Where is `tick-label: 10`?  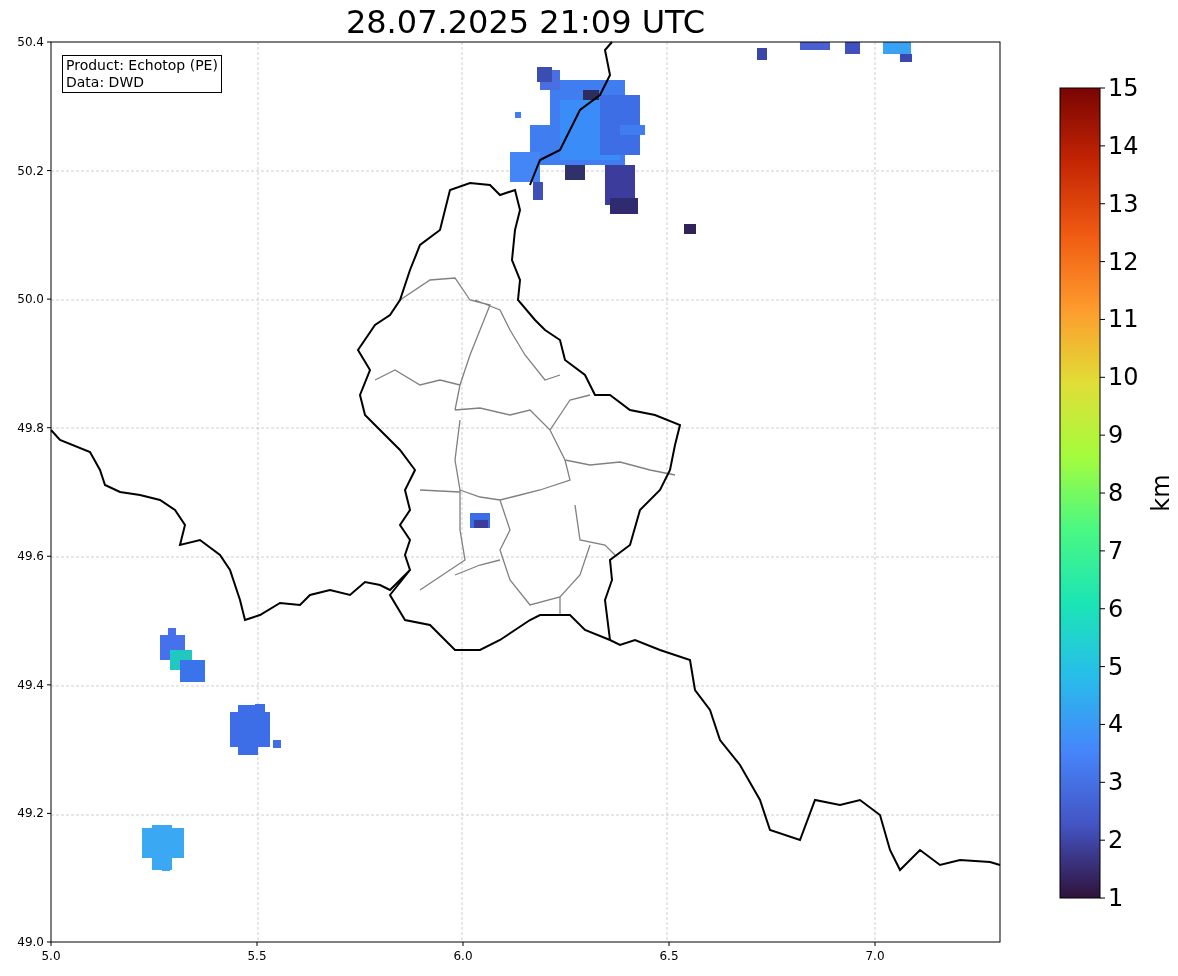 tick-label: 10 is located at coordinates (1123, 377).